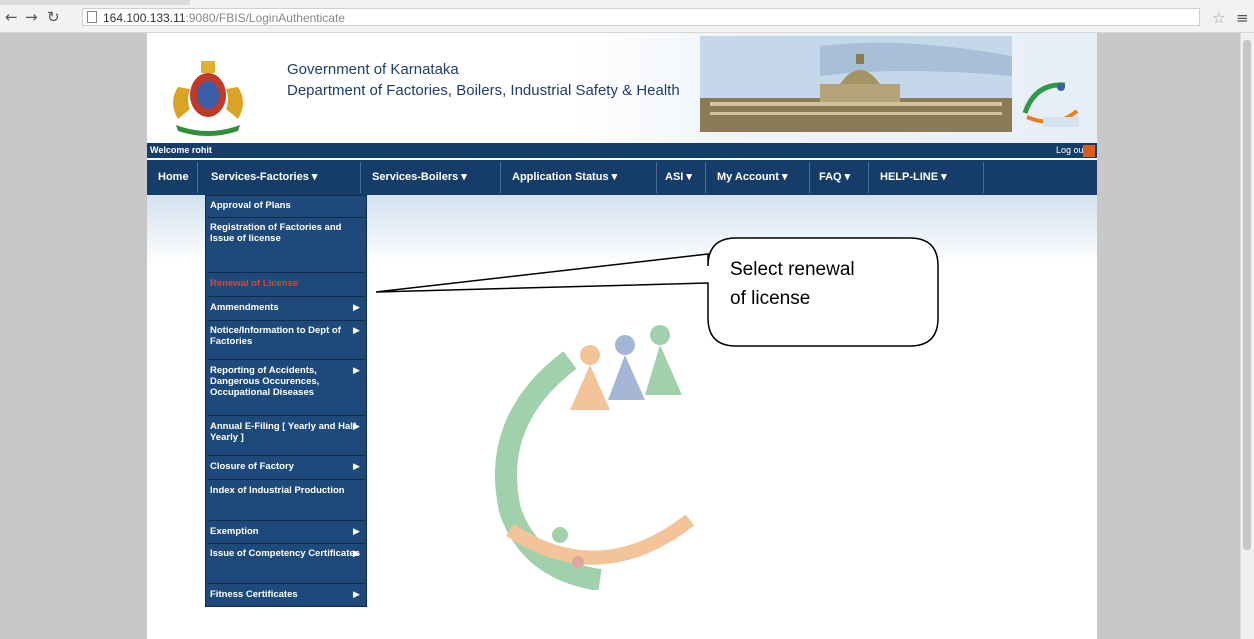  What do you see at coordinates (657, 292) in the screenshot?
I see `callout-bubble` at bounding box center [657, 292].